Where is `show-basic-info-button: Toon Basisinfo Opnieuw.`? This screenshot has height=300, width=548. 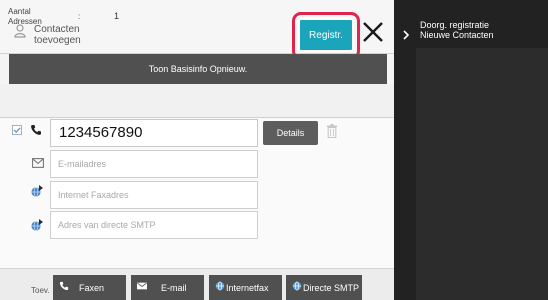
show-basic-info-button: Toon Basisinfo Opnieuw. is located at coordinates (198, 69).